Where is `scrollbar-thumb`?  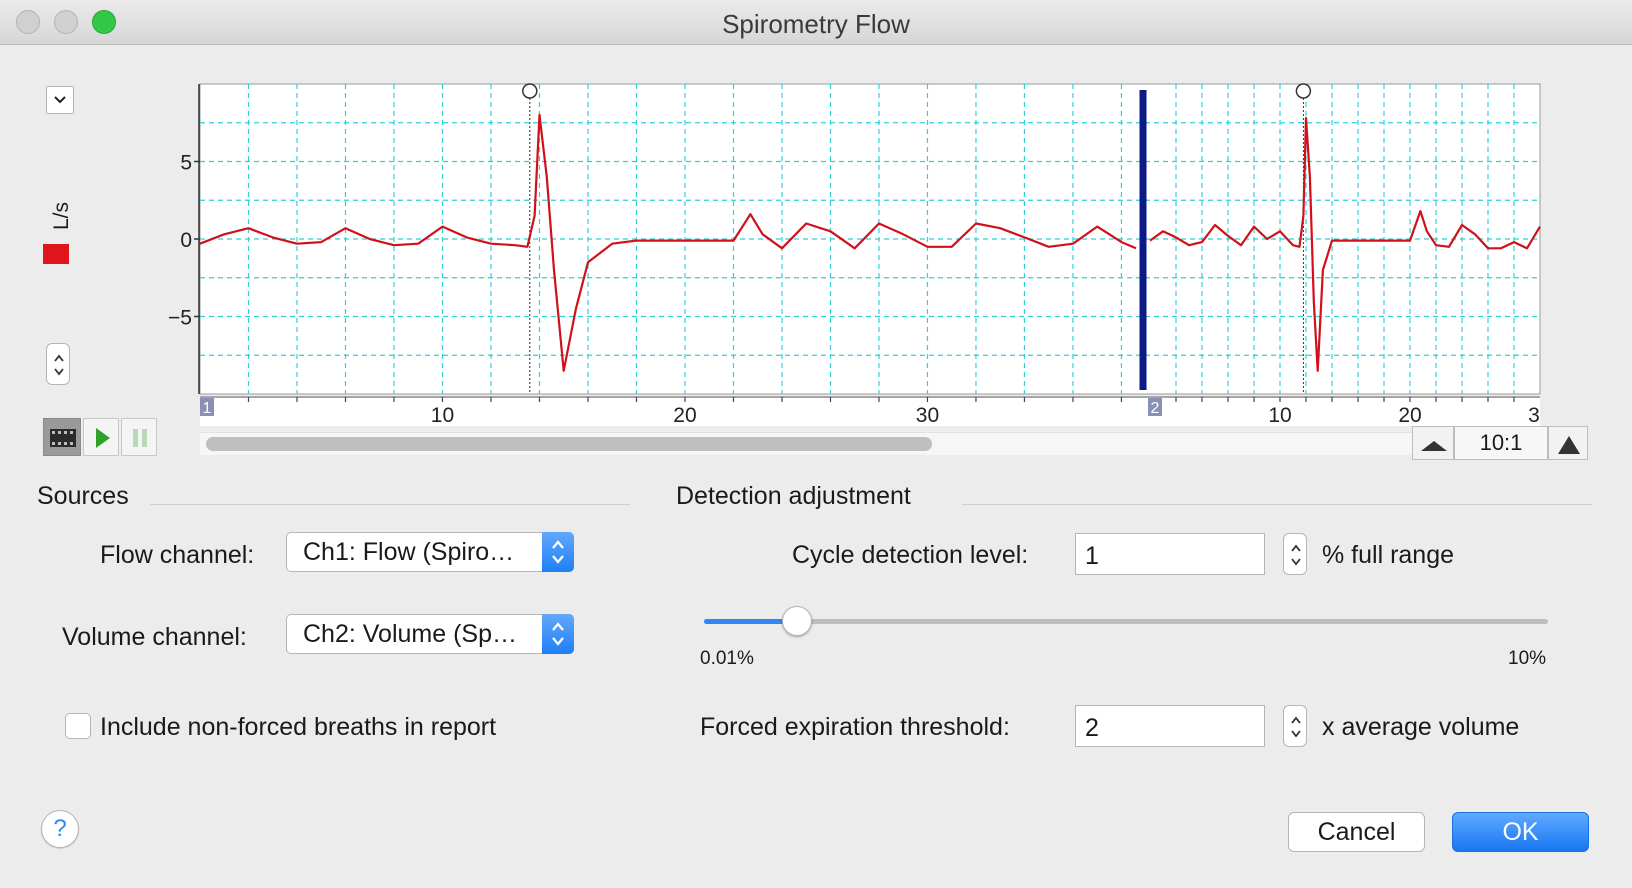 scrollbar-thumb is located at coordinates (569, 444).